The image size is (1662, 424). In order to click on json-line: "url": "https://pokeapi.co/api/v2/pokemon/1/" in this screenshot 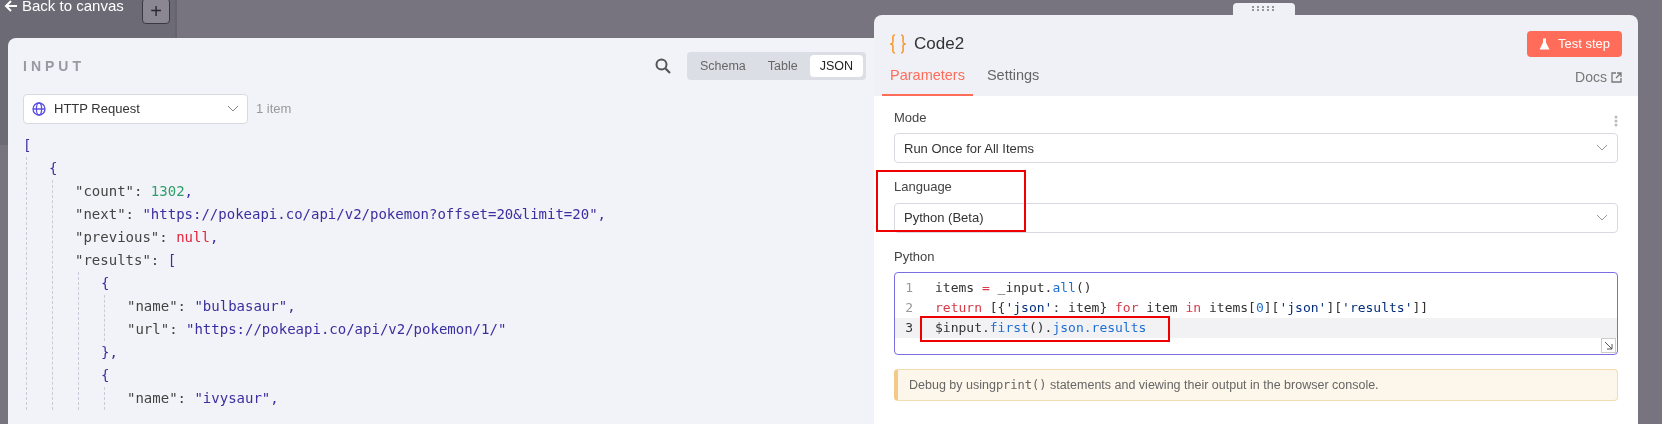, I will do `click(317, 329)`.